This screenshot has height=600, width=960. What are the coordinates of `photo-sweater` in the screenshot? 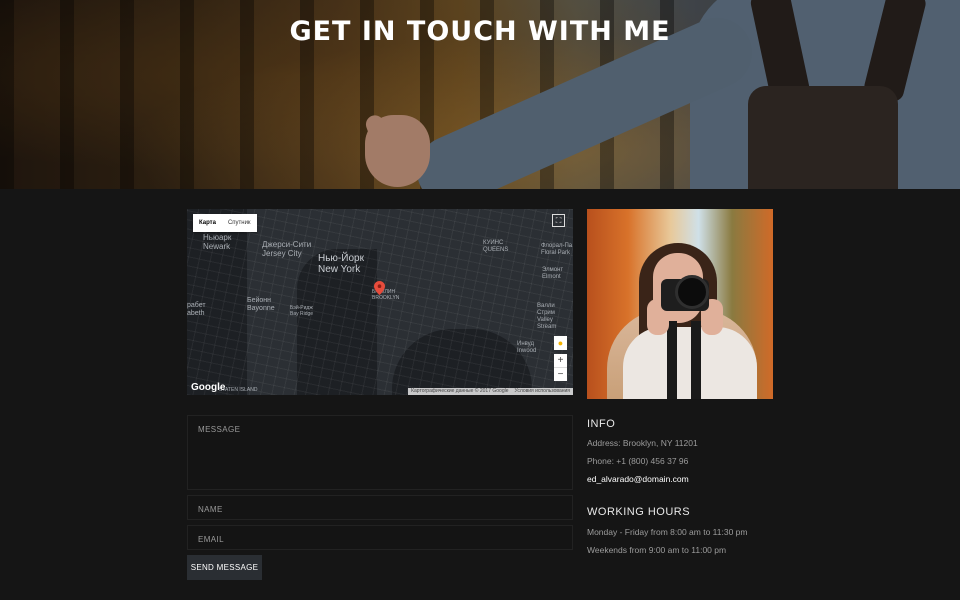 It's located at (690, 363).